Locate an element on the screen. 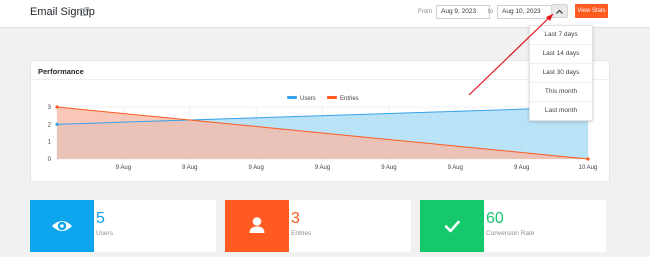  chevron-up-icon is located at coordinates (559, 11).